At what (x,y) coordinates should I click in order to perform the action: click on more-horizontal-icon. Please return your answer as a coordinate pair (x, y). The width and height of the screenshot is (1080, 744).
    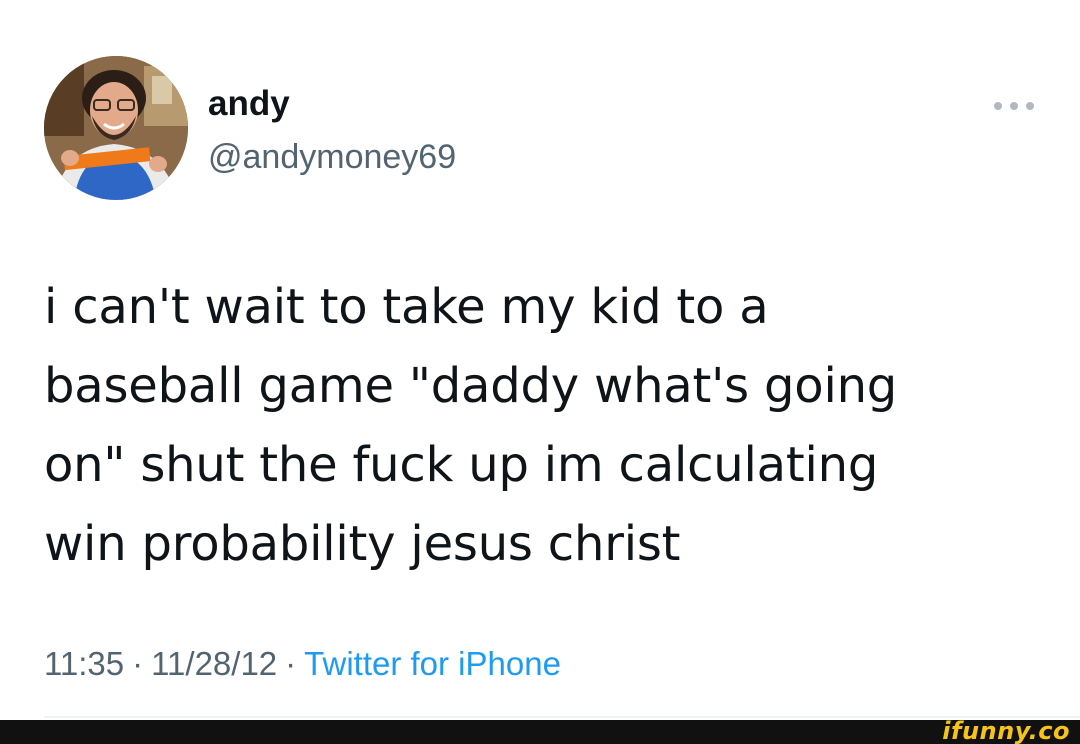
    Looking at the image, I should click on (1014, 106).